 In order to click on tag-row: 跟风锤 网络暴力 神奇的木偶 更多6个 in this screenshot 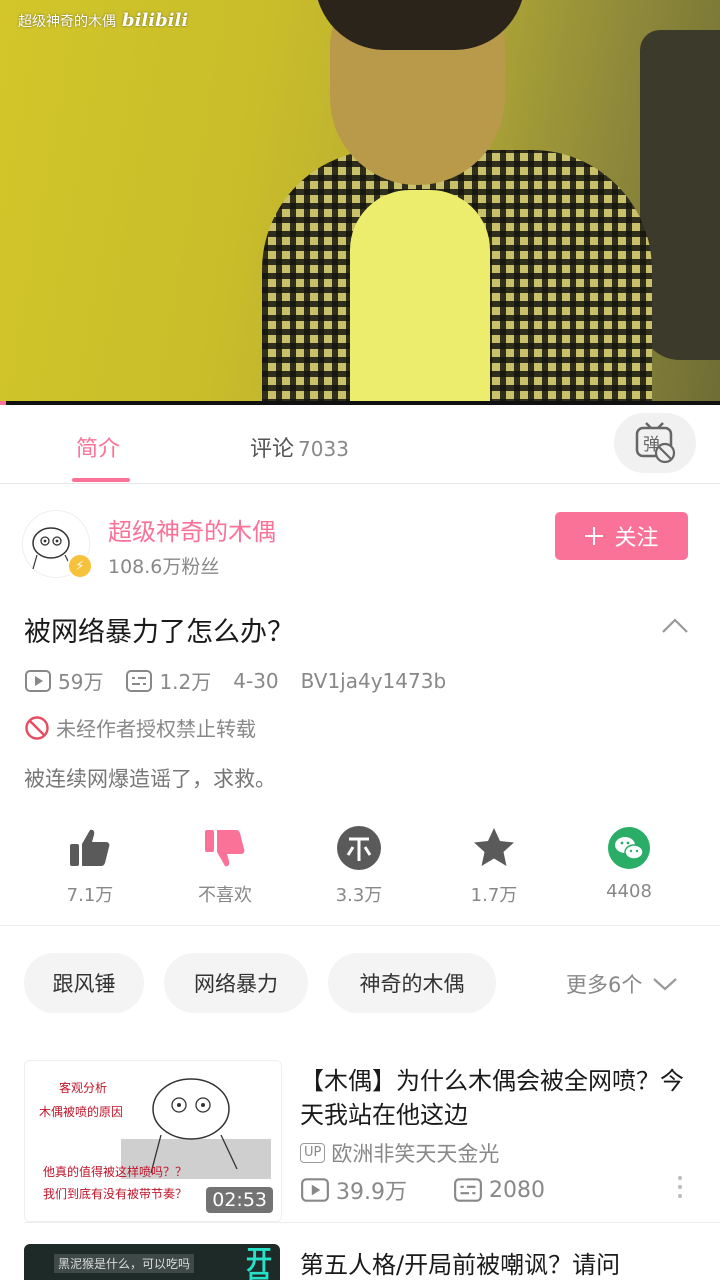, I will do `click(360, 984)`.